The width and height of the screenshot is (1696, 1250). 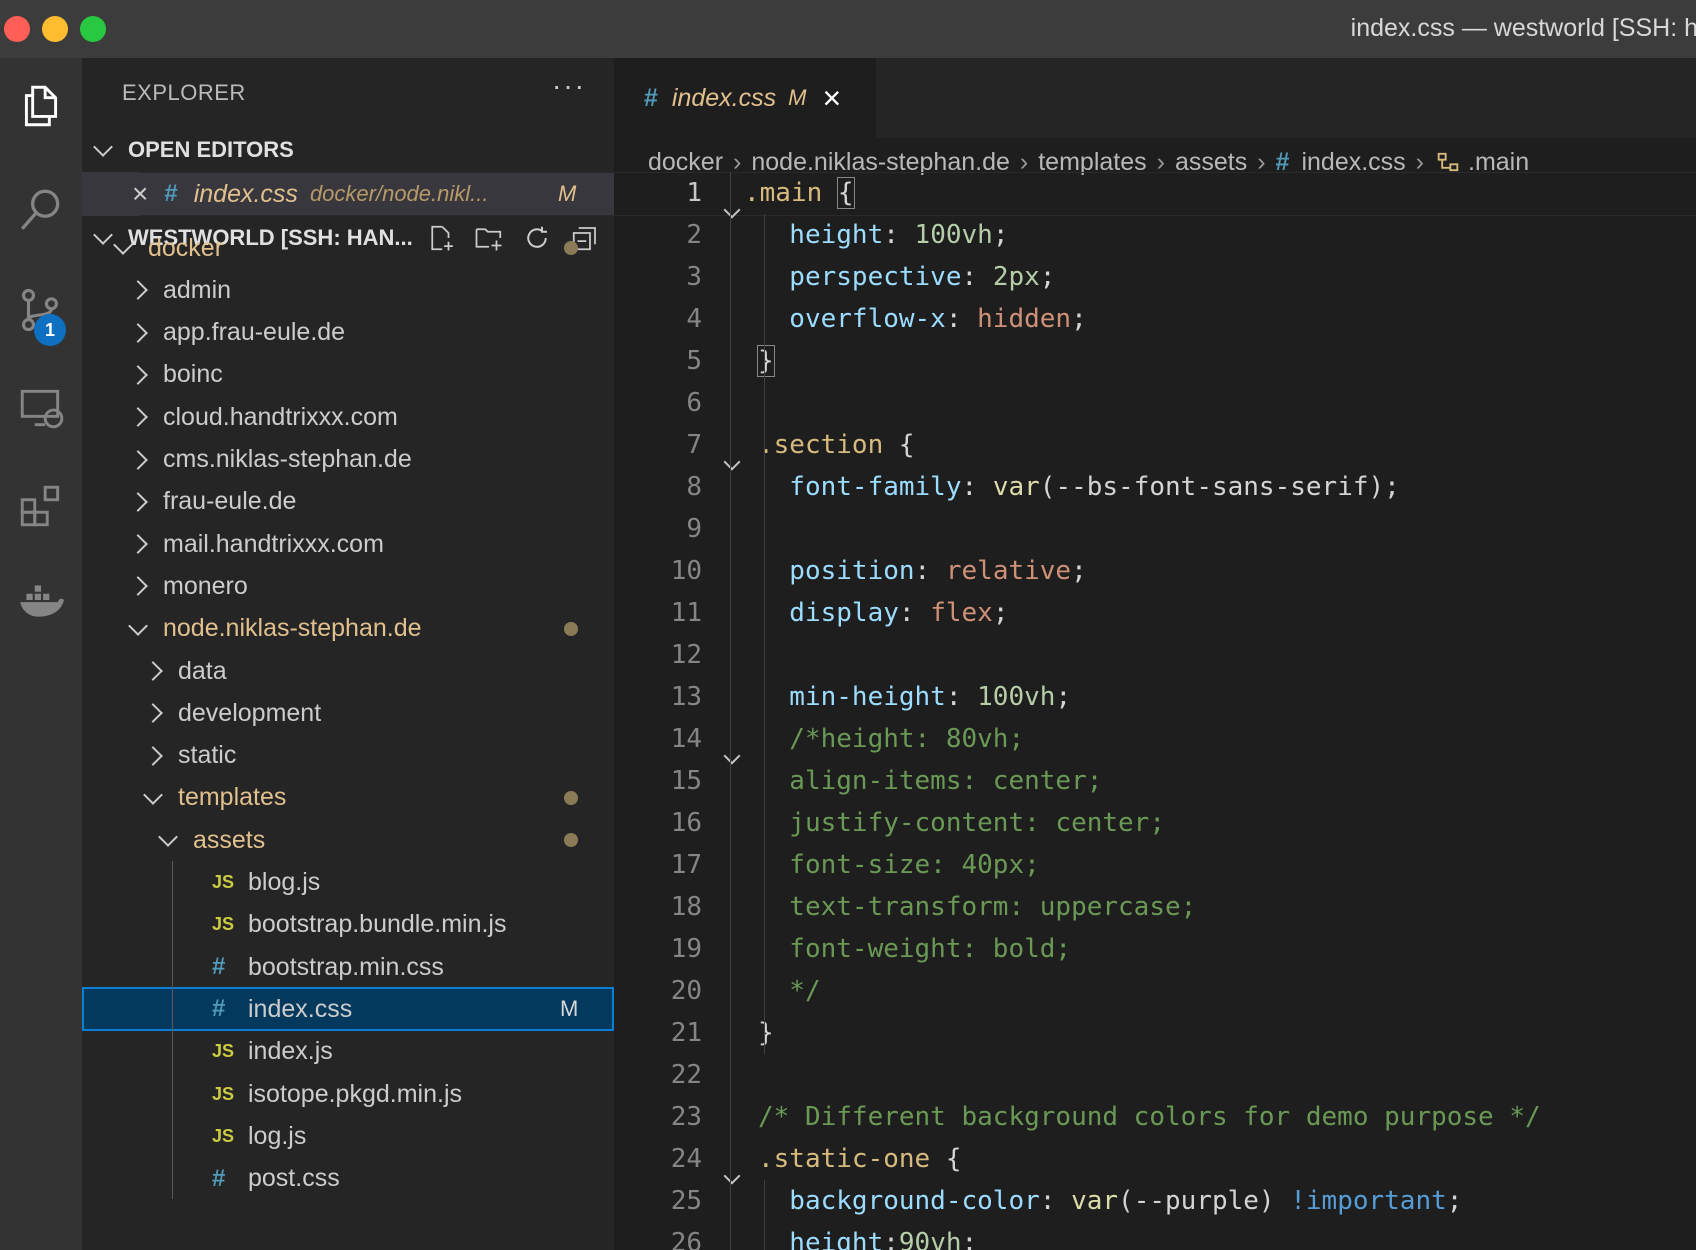 What do you see at coordinates (789, 991) in the screenshot?
I see `code-token: */` at bounding box center [789, 991].